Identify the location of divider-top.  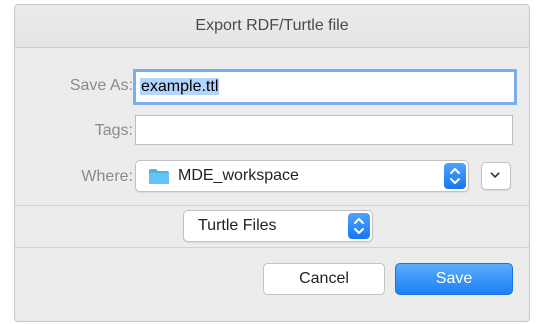
(272, 205).